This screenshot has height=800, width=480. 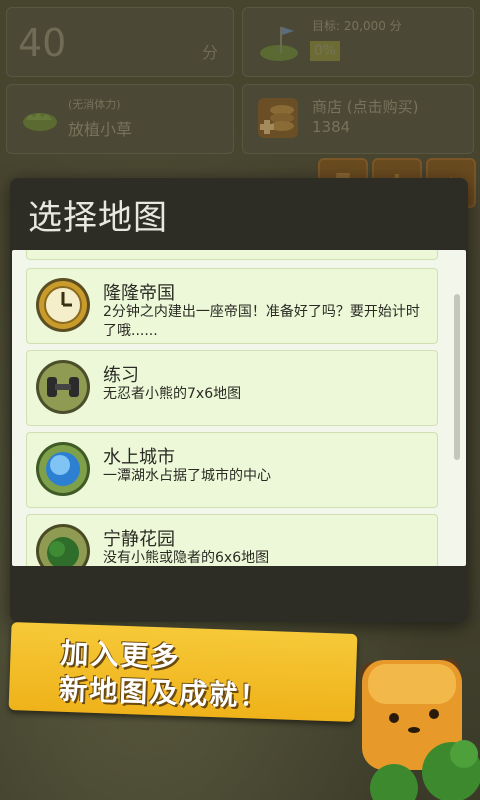 I want to click on score-value: 40, so click(x=42, y=43).